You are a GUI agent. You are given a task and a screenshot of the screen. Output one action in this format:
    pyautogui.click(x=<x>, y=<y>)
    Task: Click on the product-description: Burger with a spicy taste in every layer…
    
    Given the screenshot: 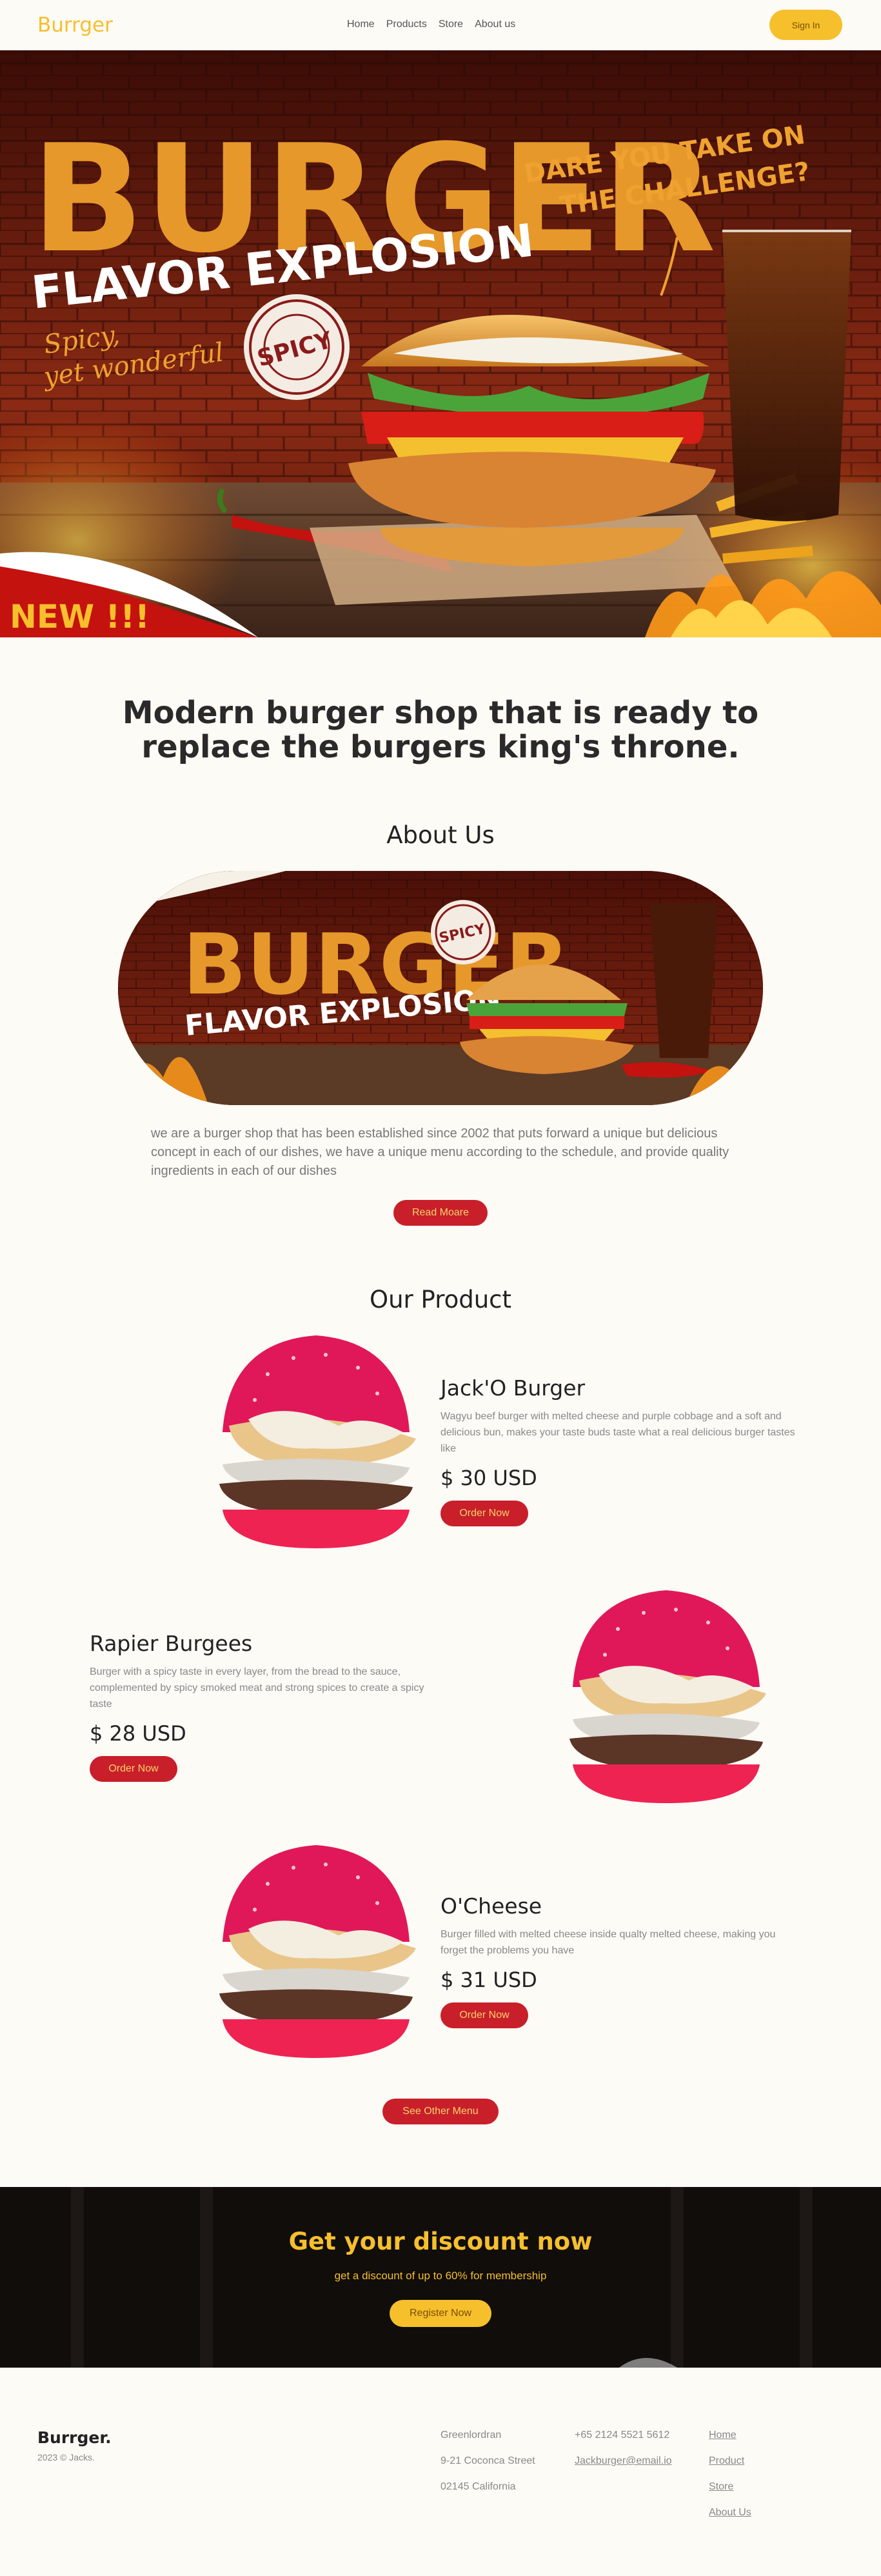 What is the action you would take?
    pyautogui.click(x=257, y=1688)
    